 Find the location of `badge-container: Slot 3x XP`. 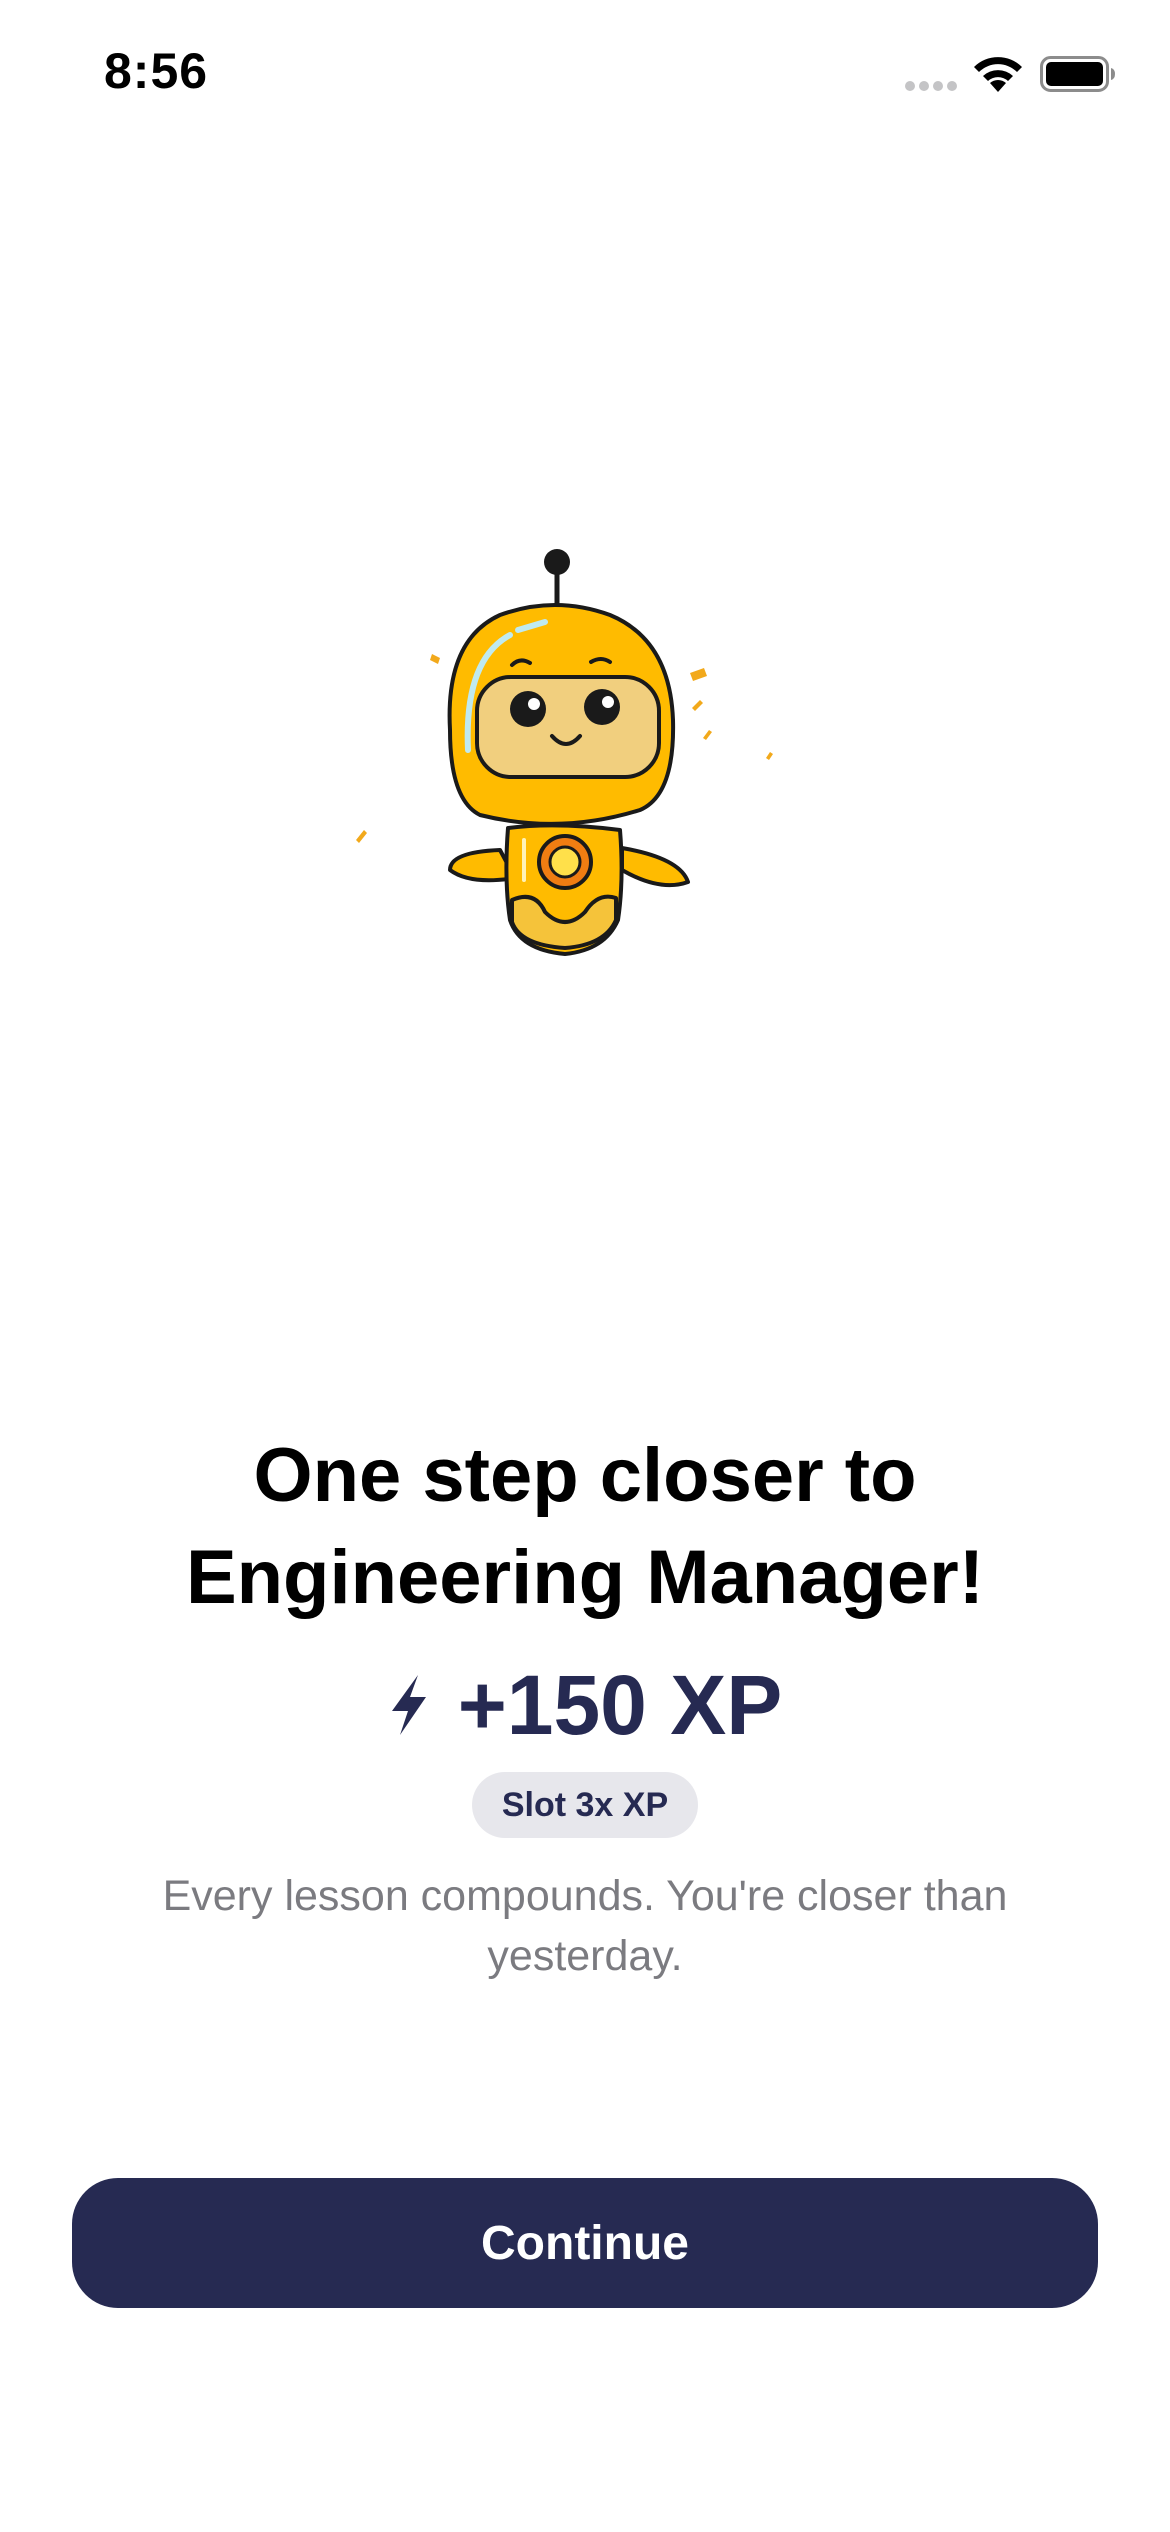

badge-container: Slot 3x XP is located at coordinates (585, 1805).